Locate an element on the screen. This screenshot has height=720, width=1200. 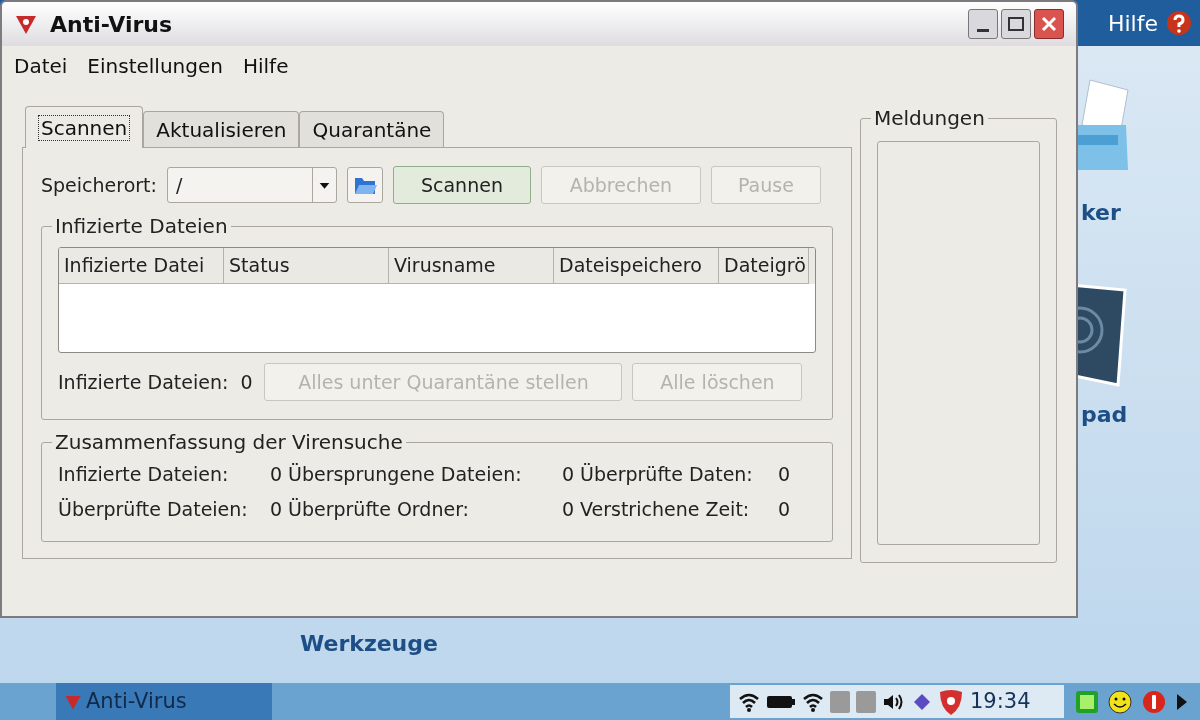
button: Scannen is located at coordinates (461, 185).